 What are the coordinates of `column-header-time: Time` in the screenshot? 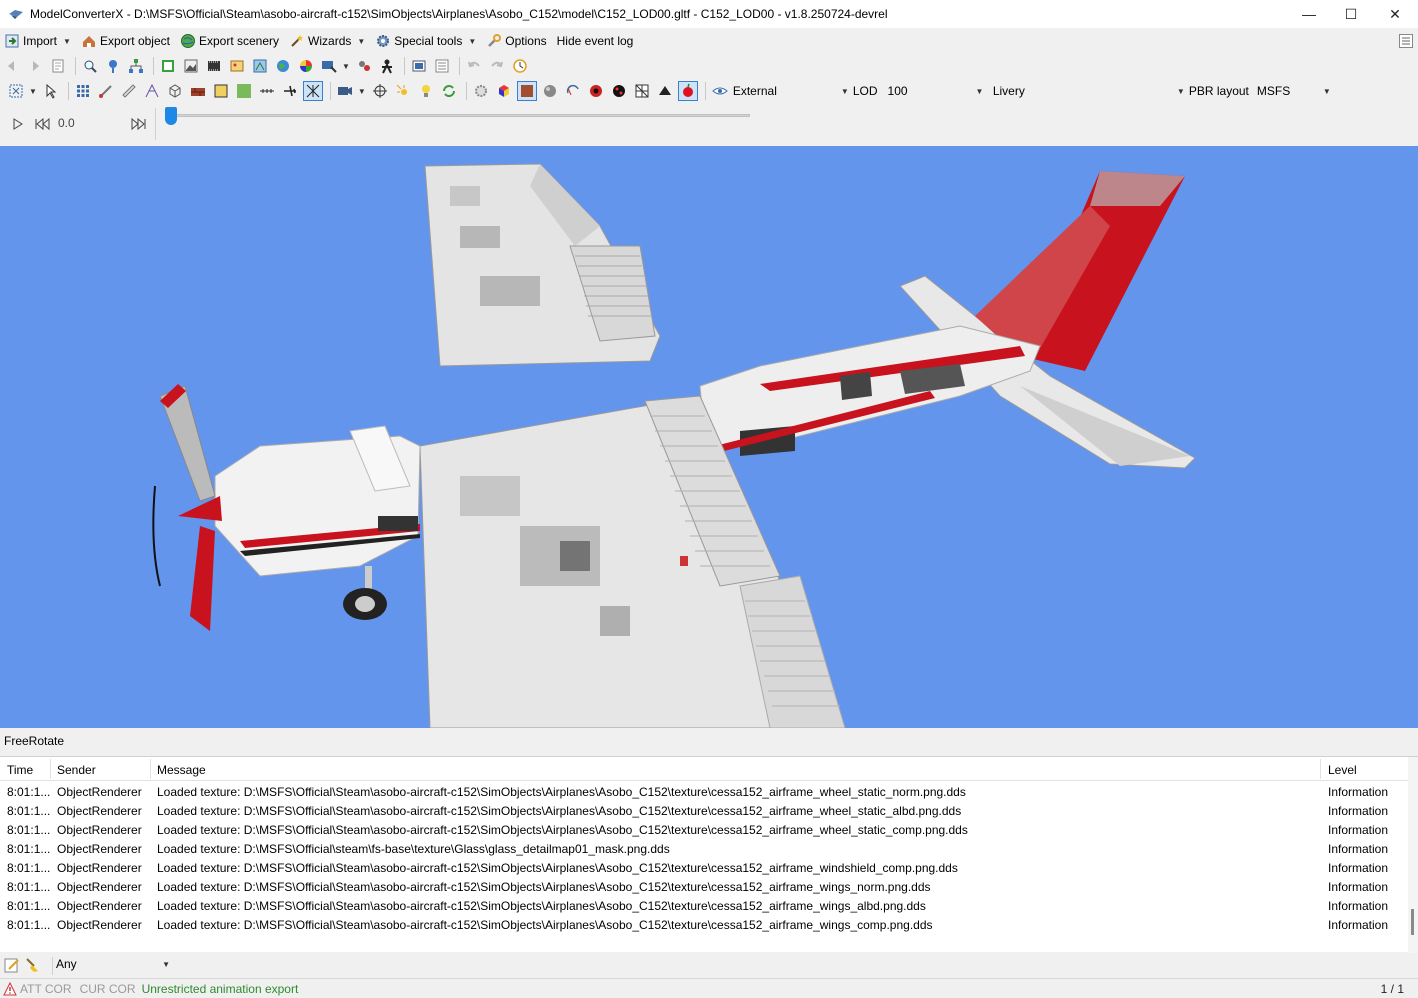 It's located at (20, 770).